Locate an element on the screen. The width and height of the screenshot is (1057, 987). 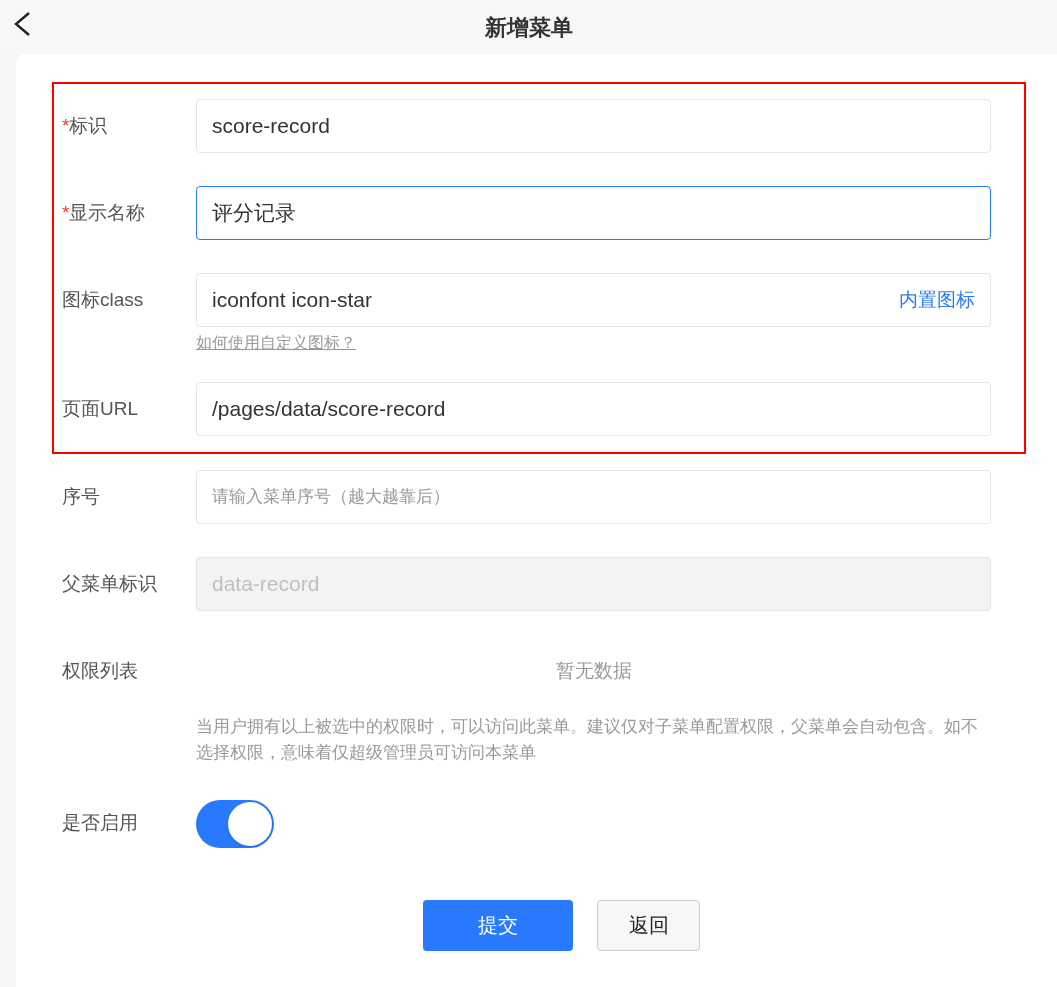
submit-button: 提交 is located at coordinates (498, 925).